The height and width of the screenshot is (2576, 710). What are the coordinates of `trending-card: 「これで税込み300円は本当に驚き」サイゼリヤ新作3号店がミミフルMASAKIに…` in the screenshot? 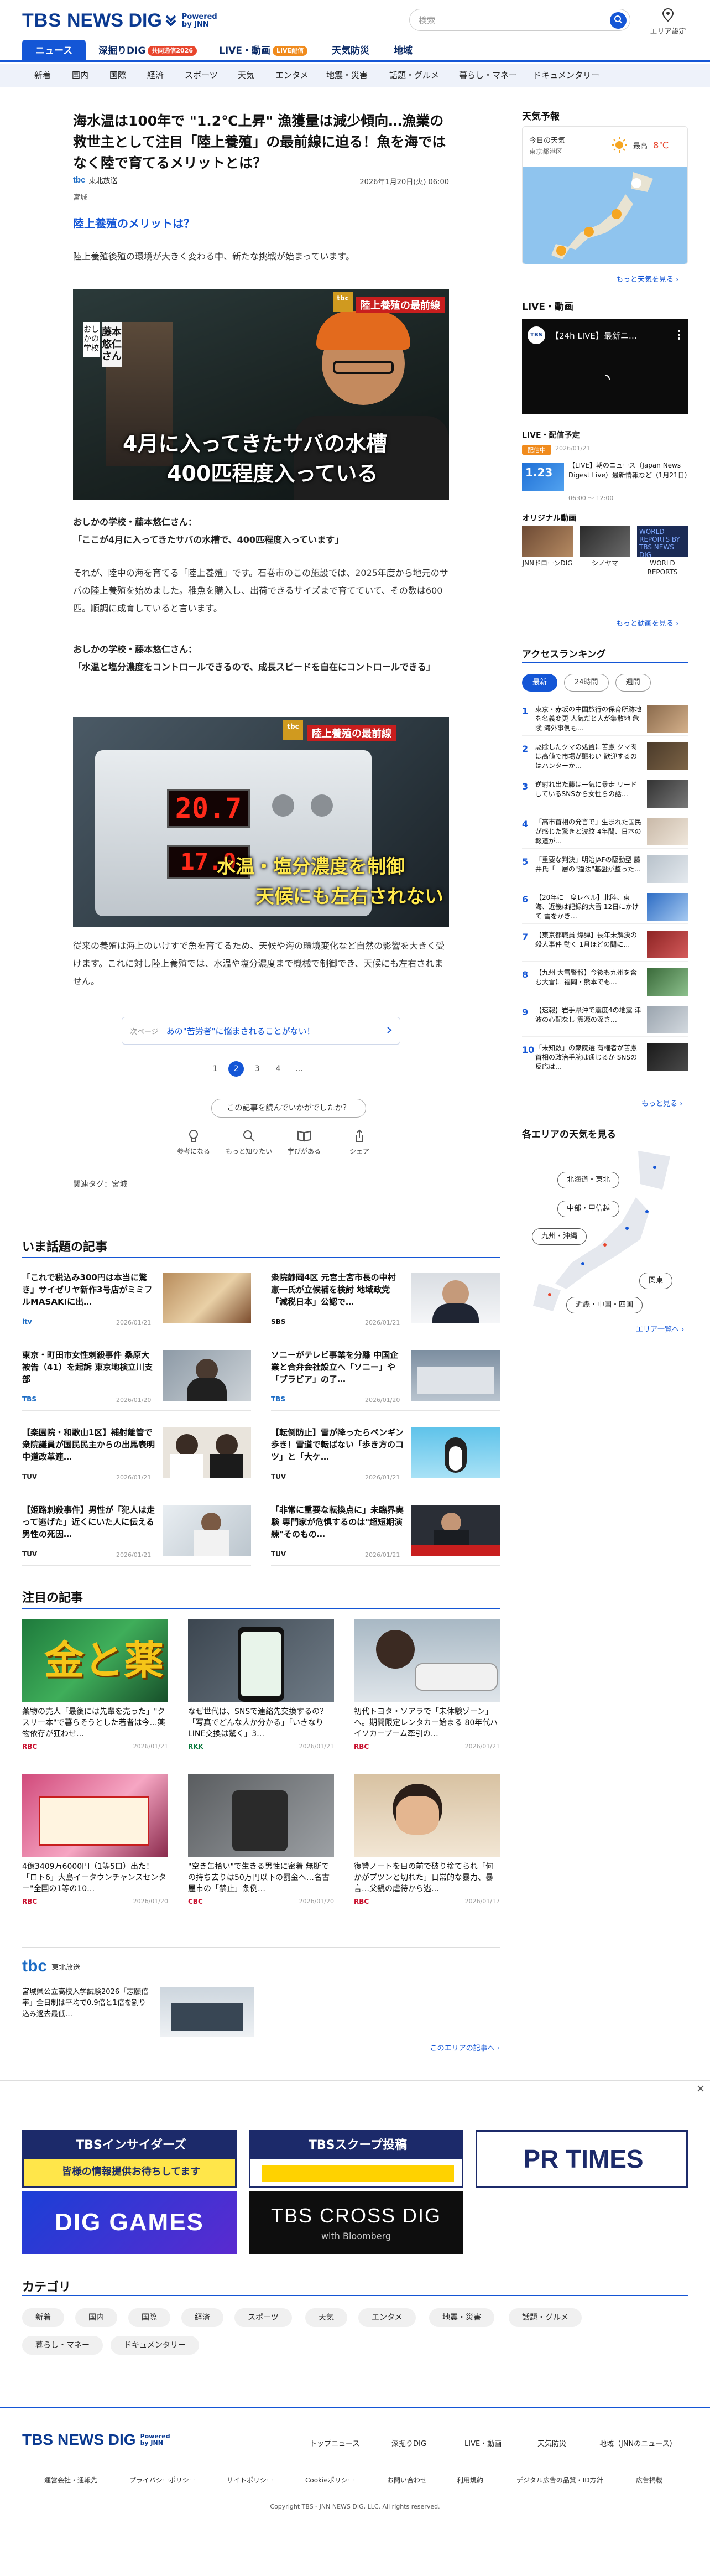 It's located at (136, 1300).